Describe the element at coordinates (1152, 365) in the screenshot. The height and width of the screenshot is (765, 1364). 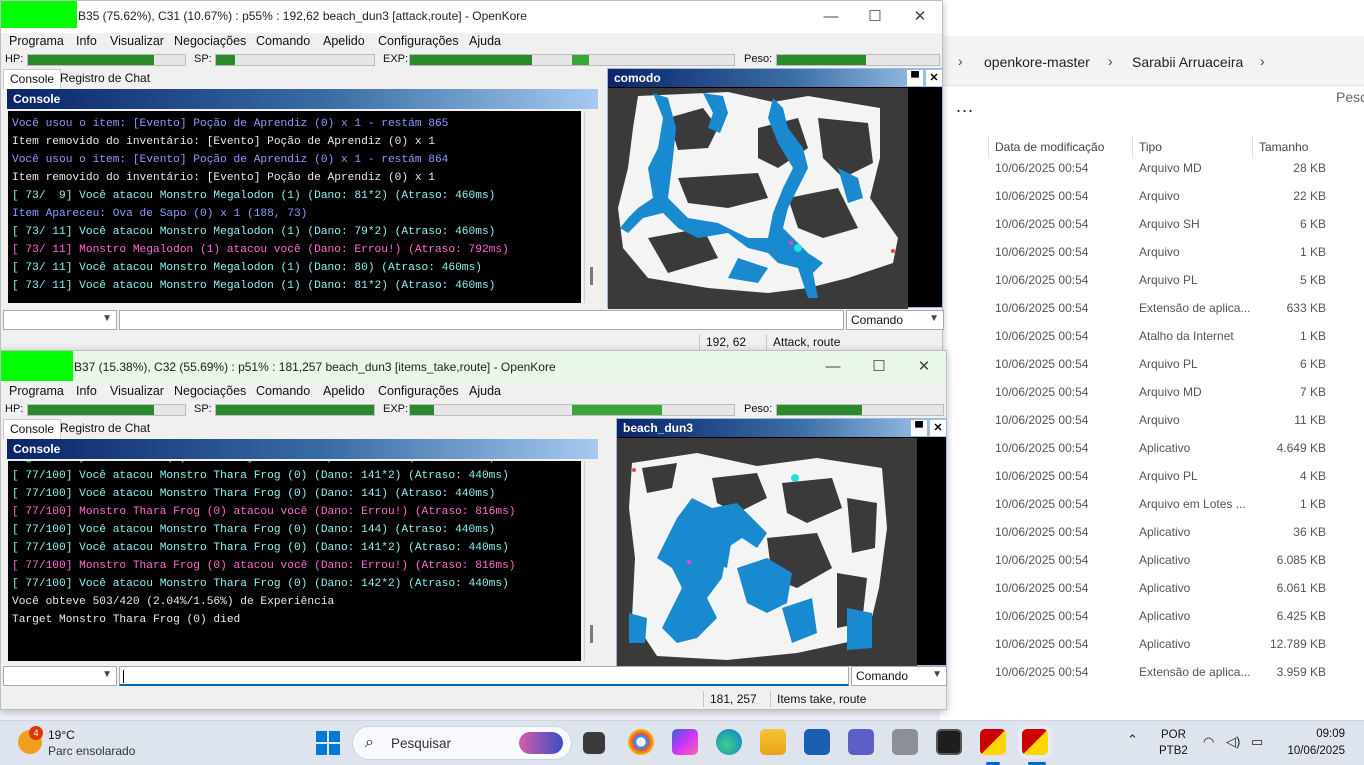
I see `file-row: 10/06/2025 00:54 Arquivo PL 6 KB` at that location.